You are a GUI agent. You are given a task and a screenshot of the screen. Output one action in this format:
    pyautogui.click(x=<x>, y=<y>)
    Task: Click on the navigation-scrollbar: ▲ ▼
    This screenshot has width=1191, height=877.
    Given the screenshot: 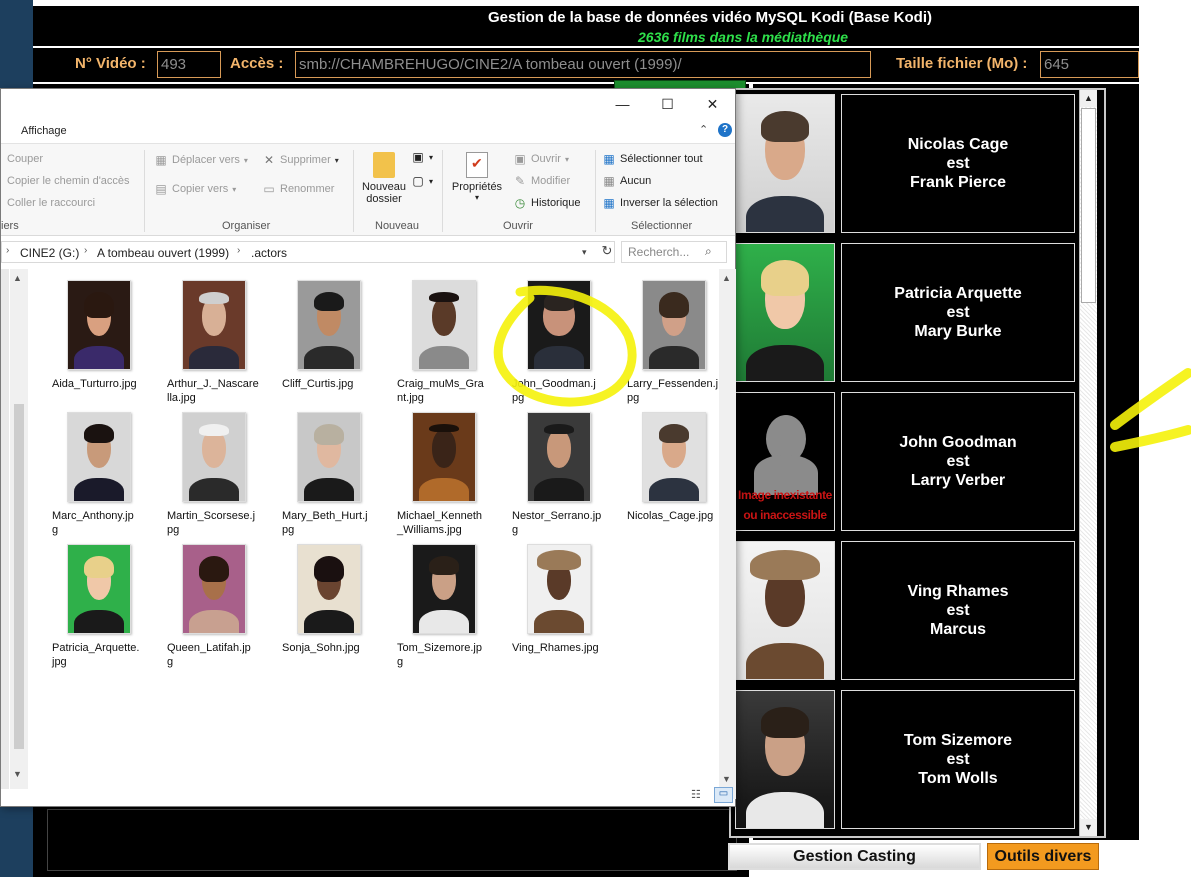 What is the action you would take?
    pyautogui.click(x=19, y=529)
    